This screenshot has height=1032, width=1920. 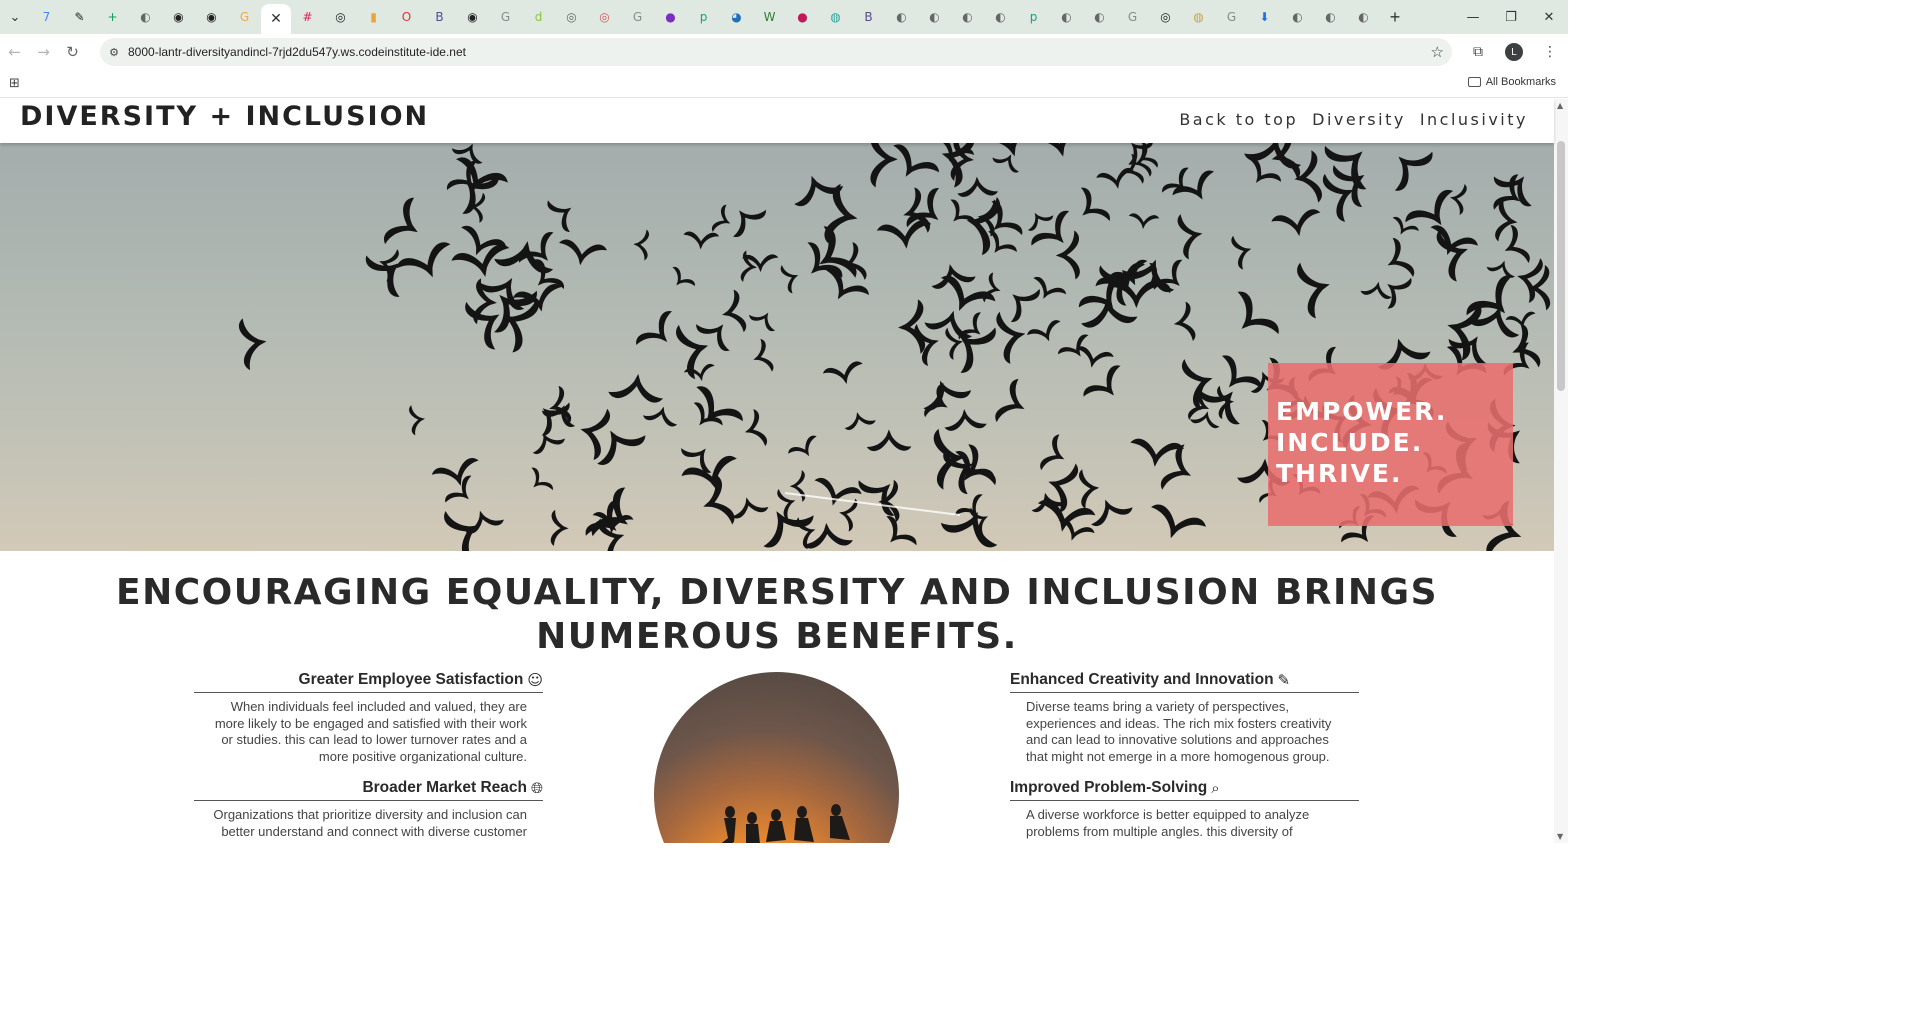 I want to click on profile-avatar: L, so click(x=1514, y=52).